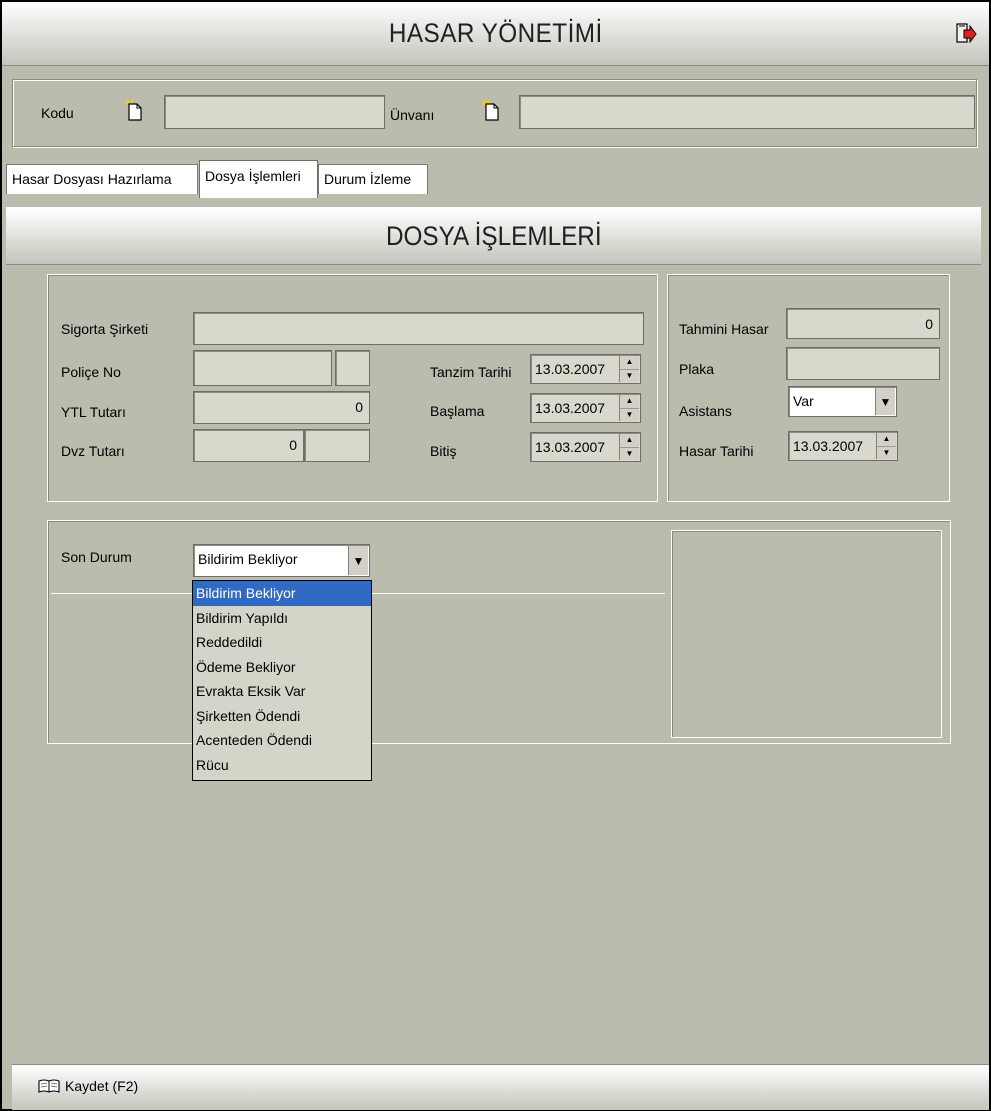  I want to click on ytl-tutari-label: YTL Tutarı, so click(93, 412).